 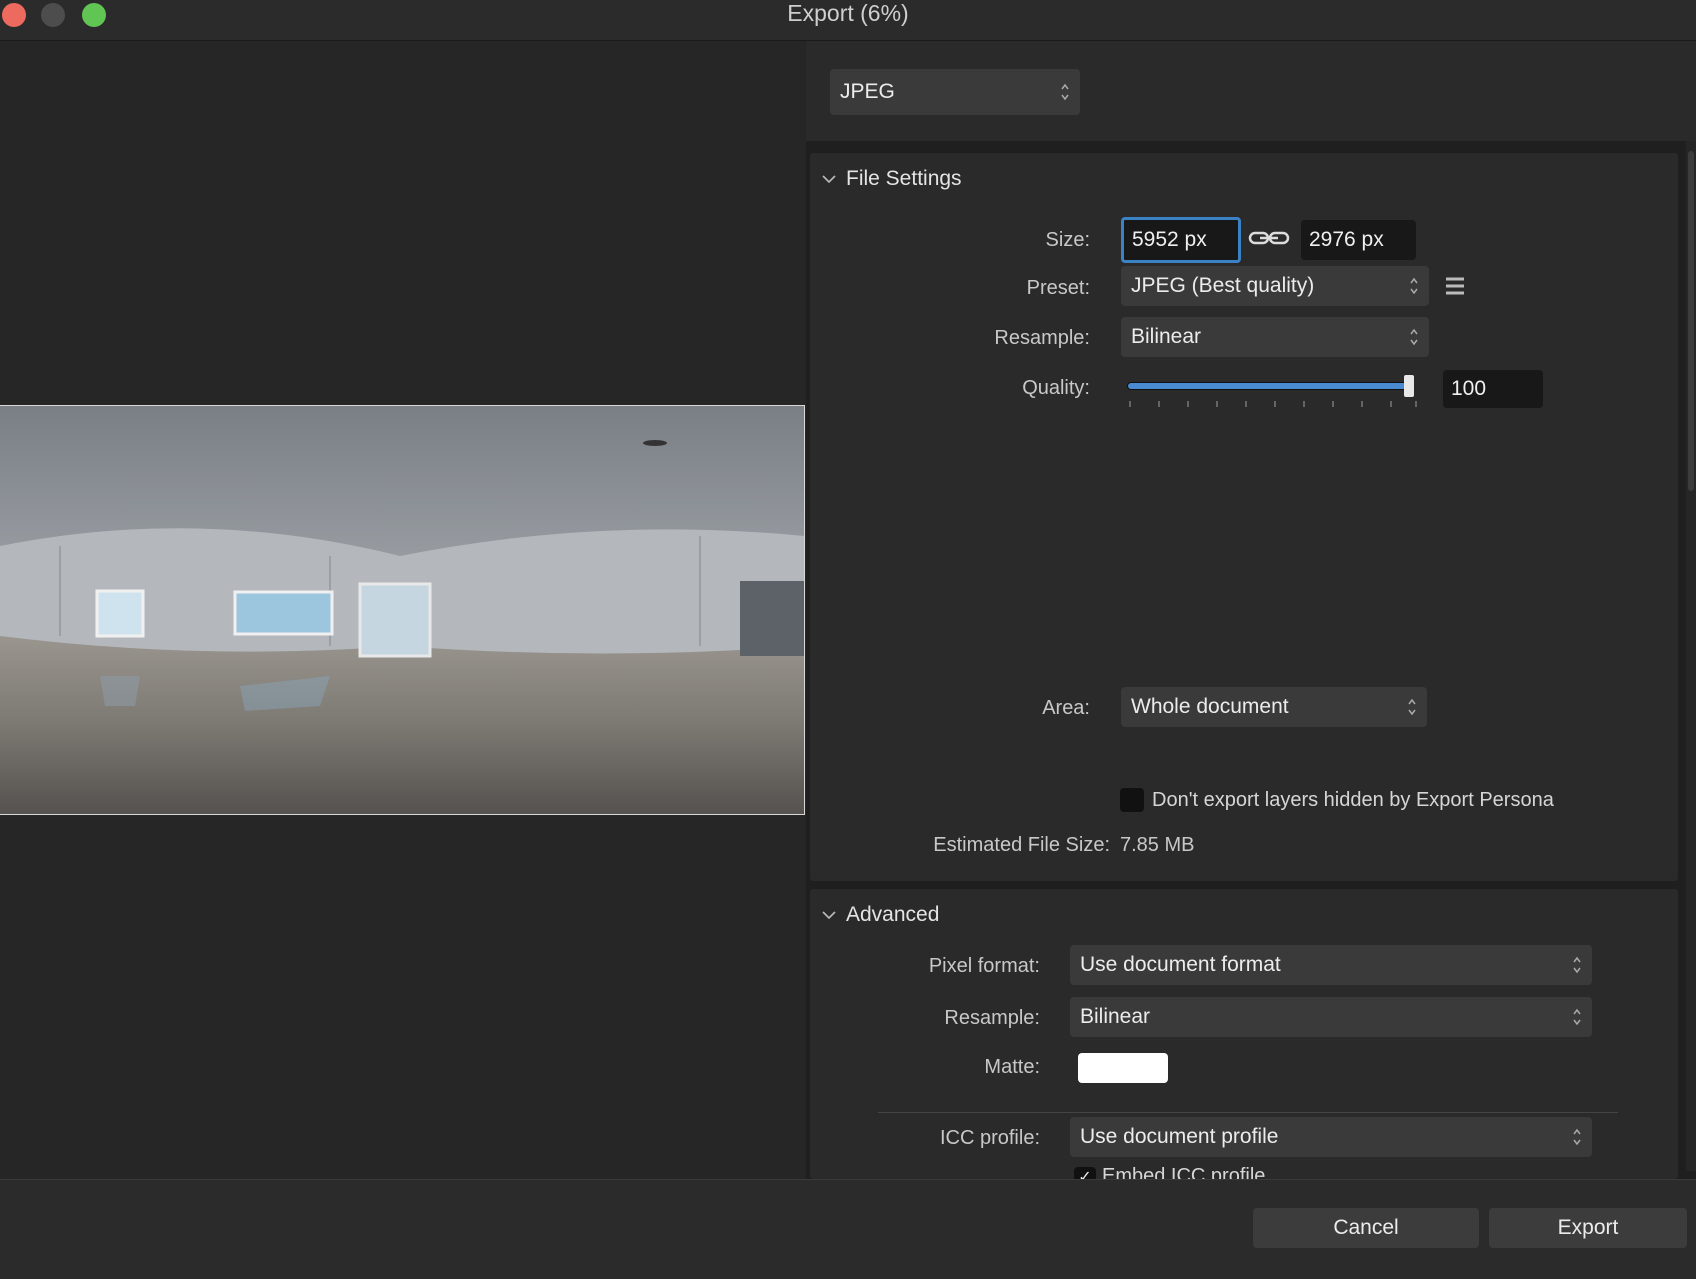 What do you see at coordinates (1409, 386) in the screenshot?
I see `quality-slider-thumb` at bounding box center [1409, 386].